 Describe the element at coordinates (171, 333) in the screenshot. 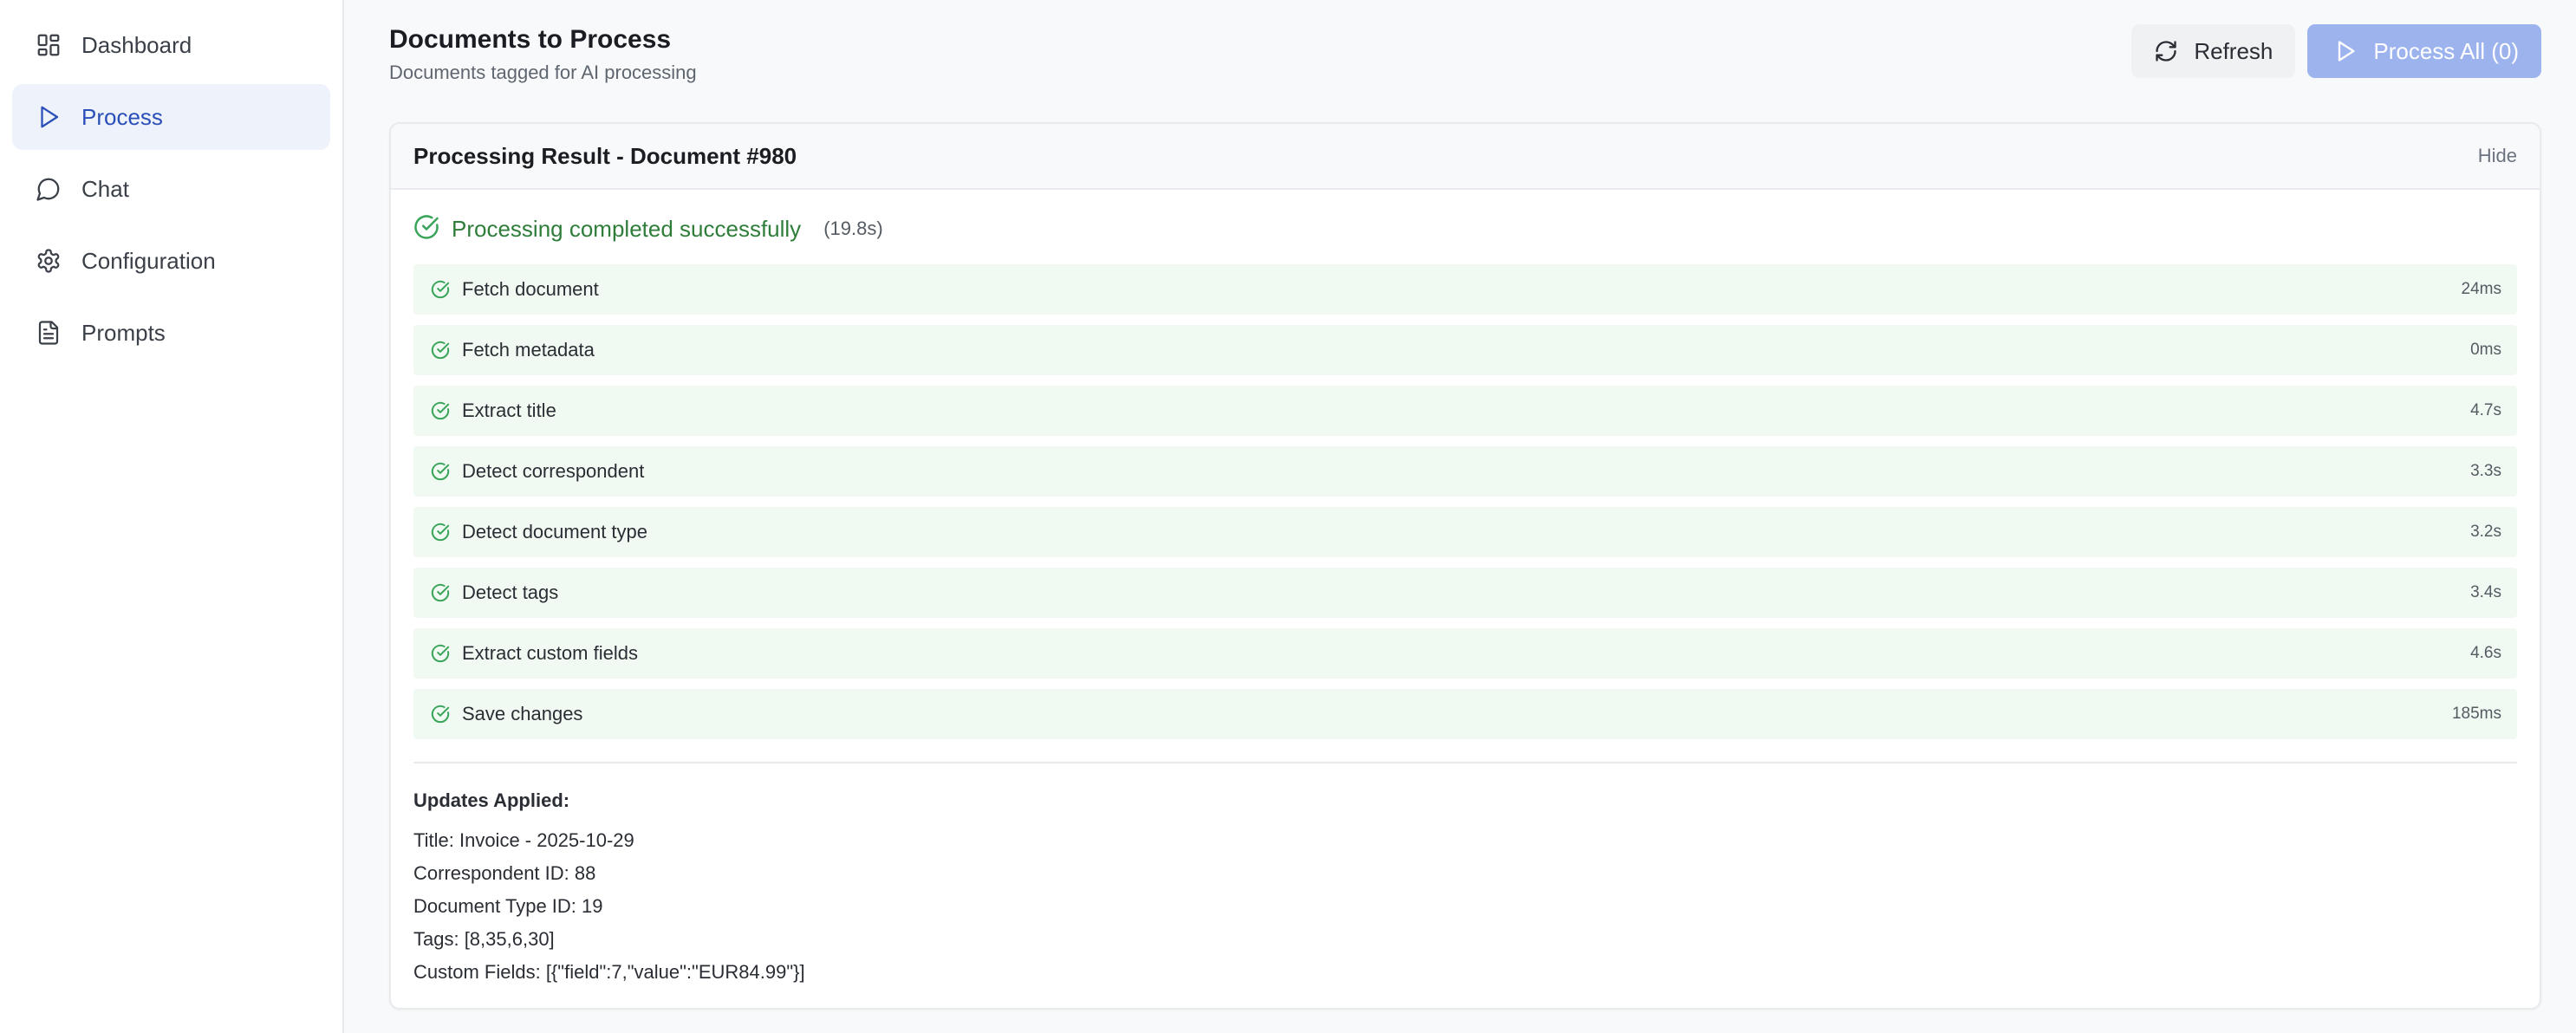

I see `sidebar-item-prompts: Prompts` at that location.